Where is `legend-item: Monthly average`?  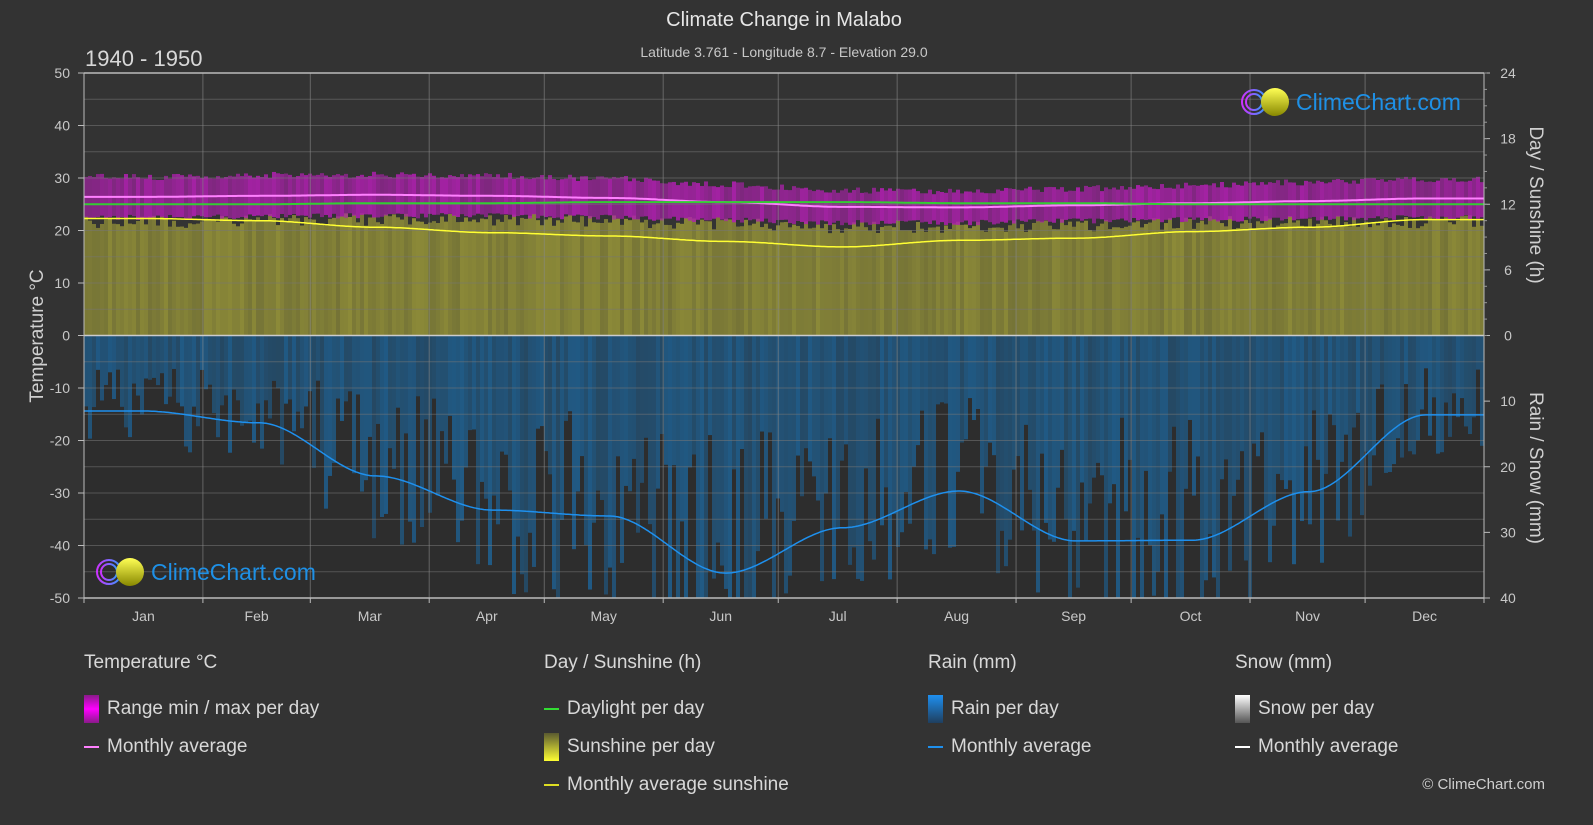
legend-item: Monthly average is located at coordinates (1009, 747).